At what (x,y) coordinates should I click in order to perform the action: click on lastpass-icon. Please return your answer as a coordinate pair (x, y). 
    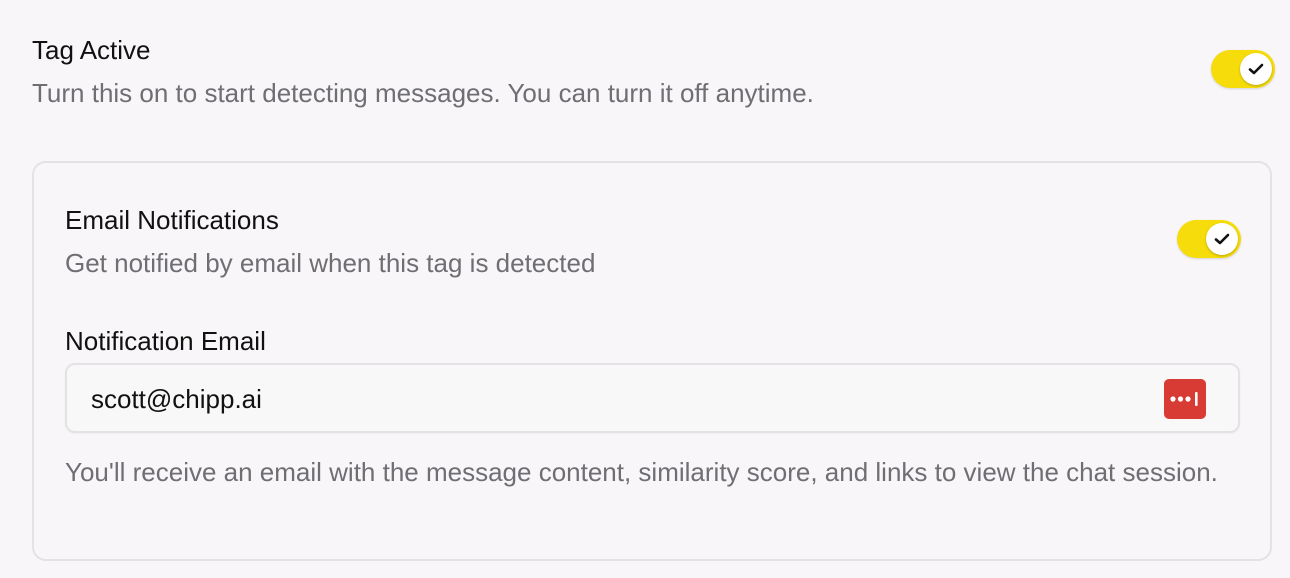
    Looking at the image, I should click on (1185, 399).